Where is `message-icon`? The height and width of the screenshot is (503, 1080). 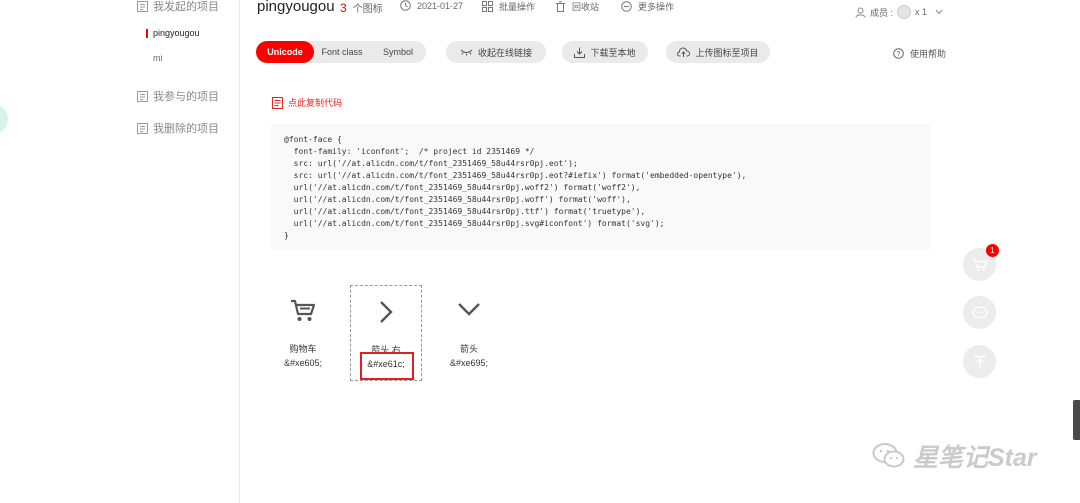
message-icon is located at coordinates (979, 312).